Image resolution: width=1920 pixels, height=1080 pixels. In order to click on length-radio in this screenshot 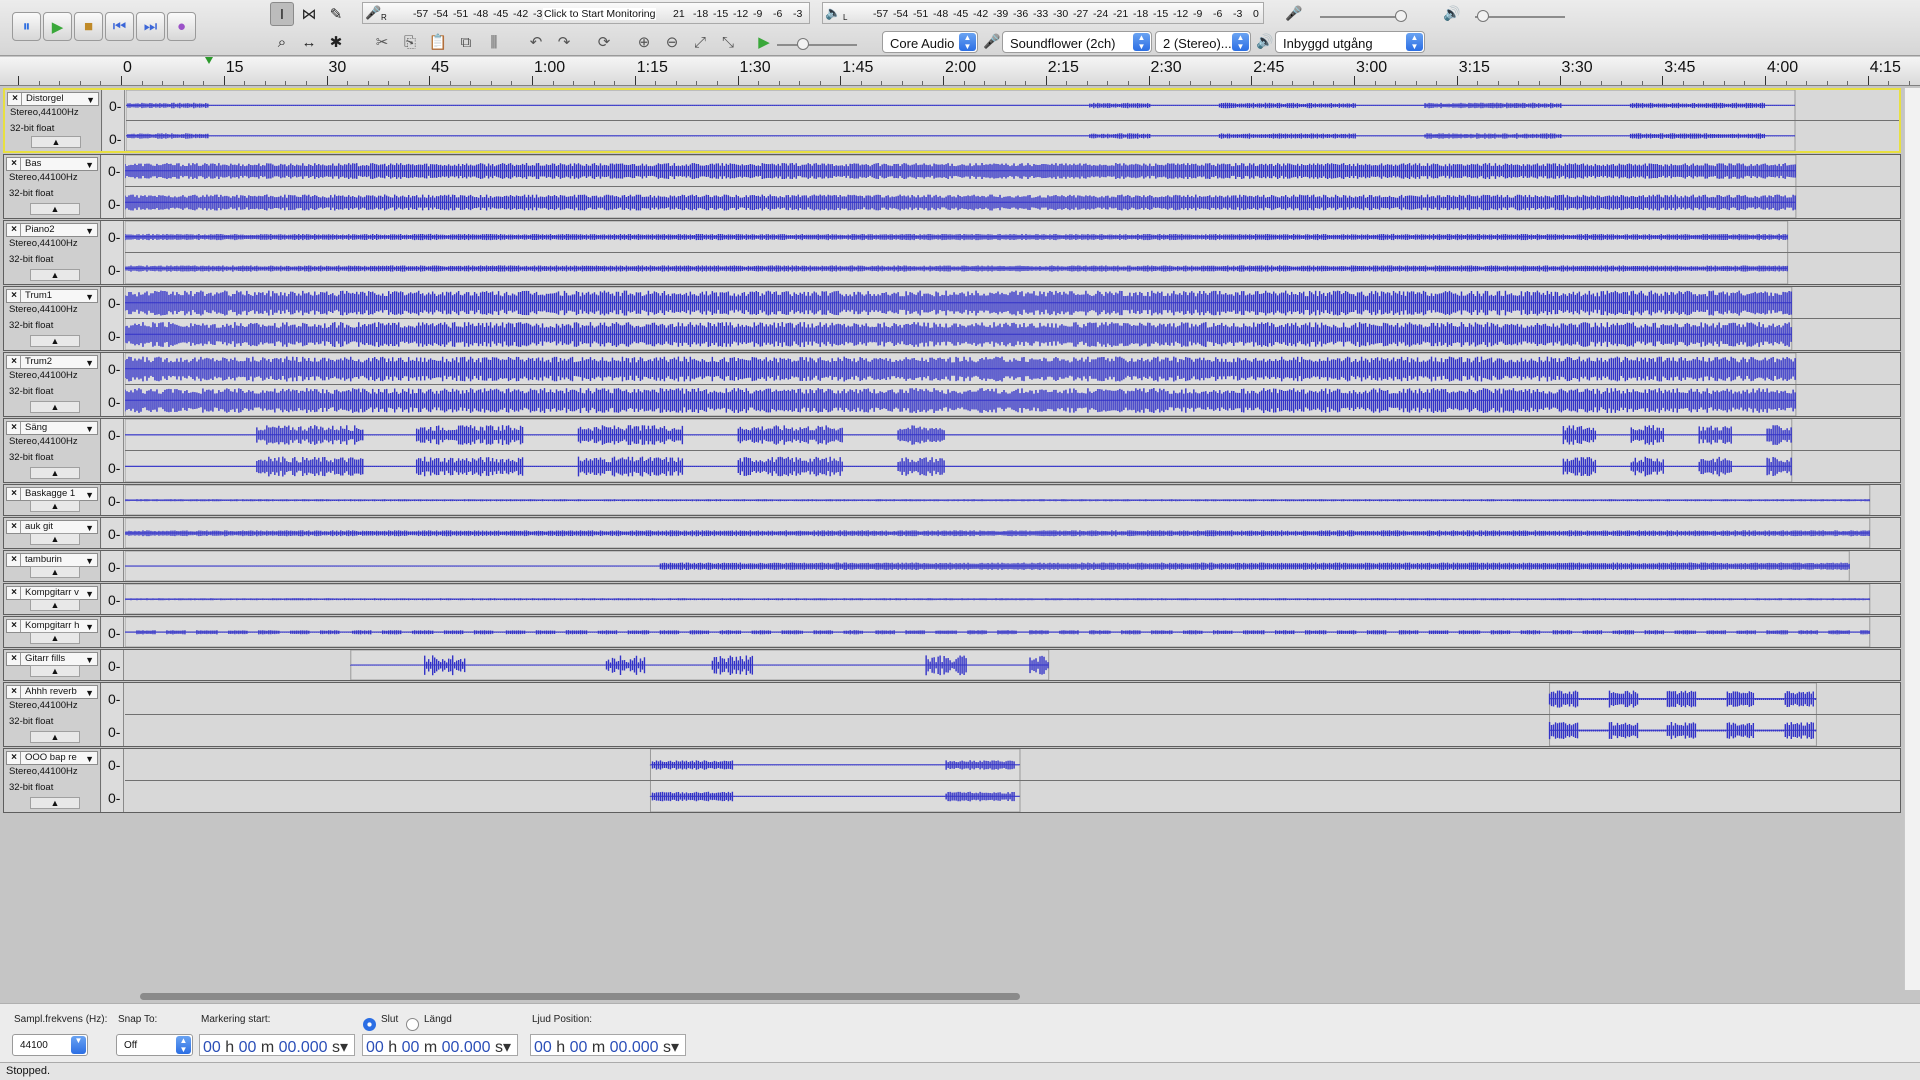, I will do `click(412, 1024)`.